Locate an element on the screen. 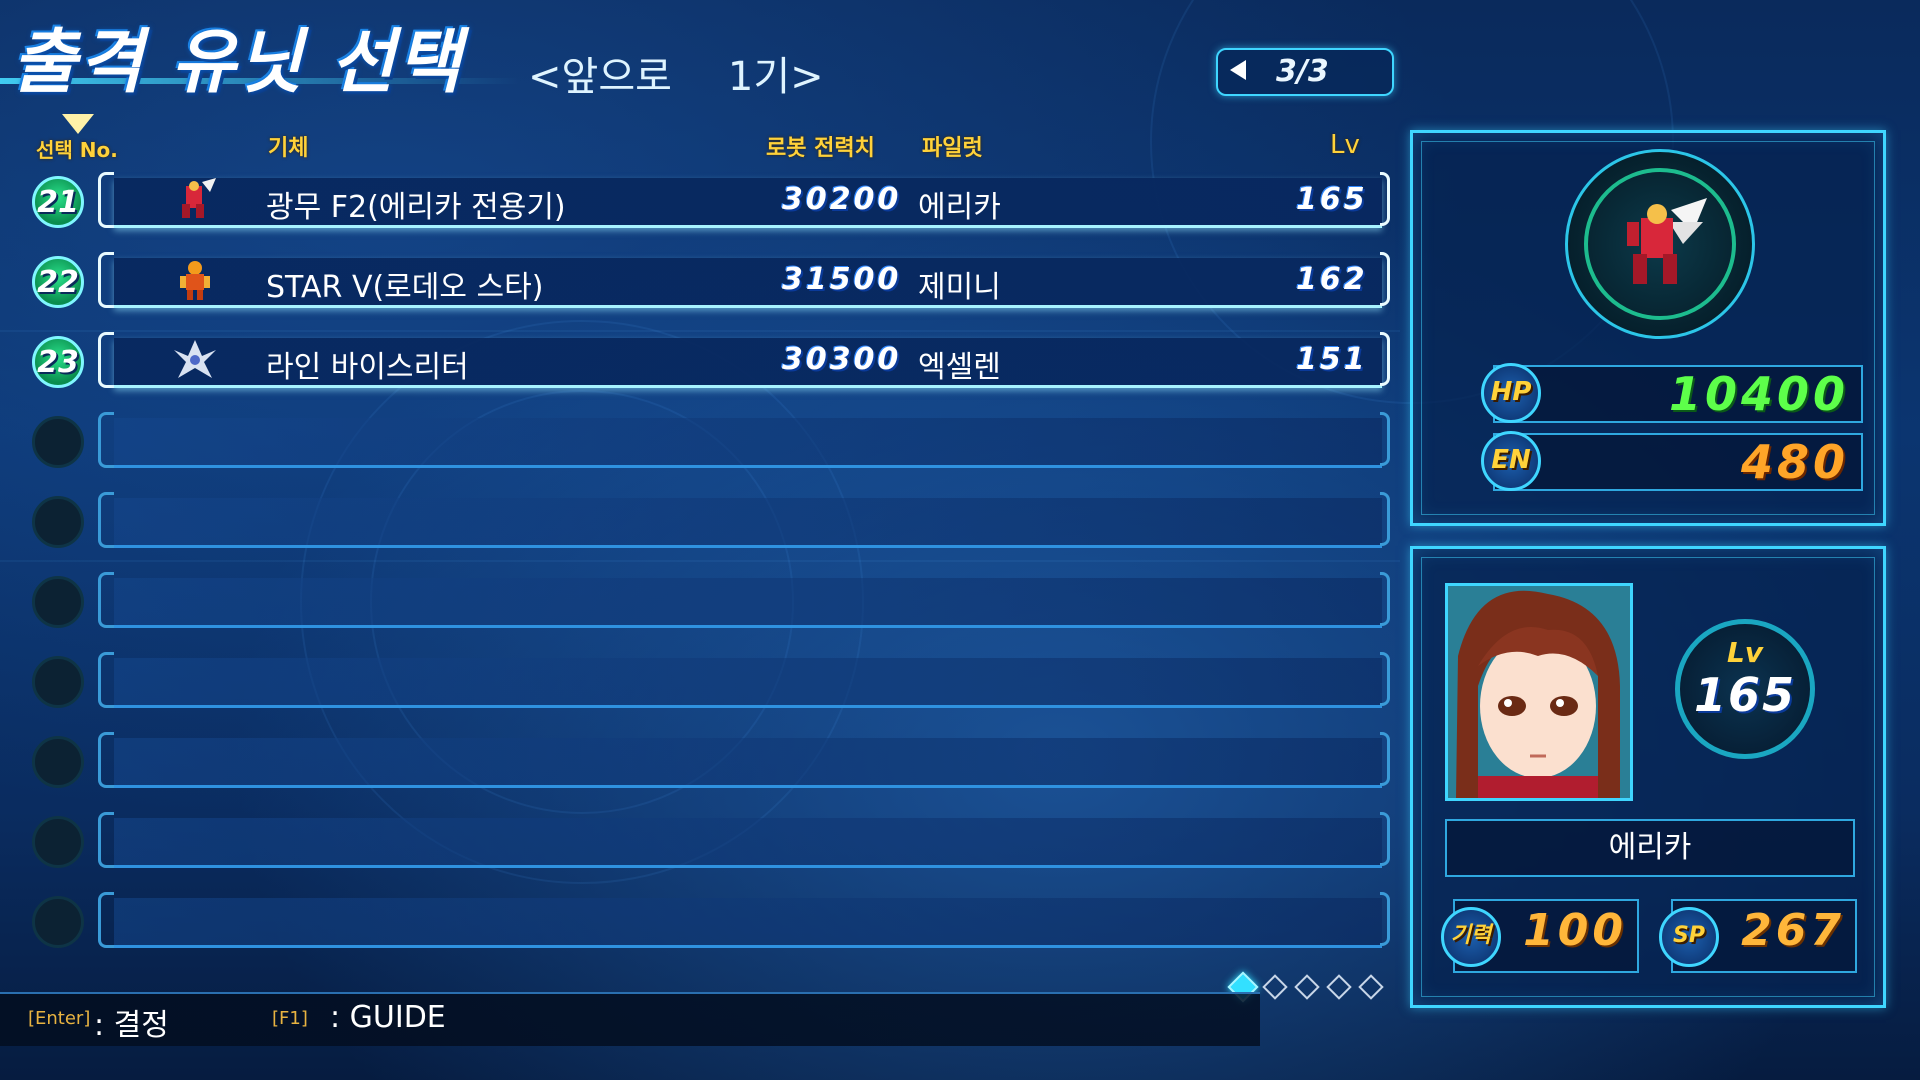 This screenshot has width=1920, height=1080. hp-stat-box: HP 10400 is located at coordinates (1672, 393).